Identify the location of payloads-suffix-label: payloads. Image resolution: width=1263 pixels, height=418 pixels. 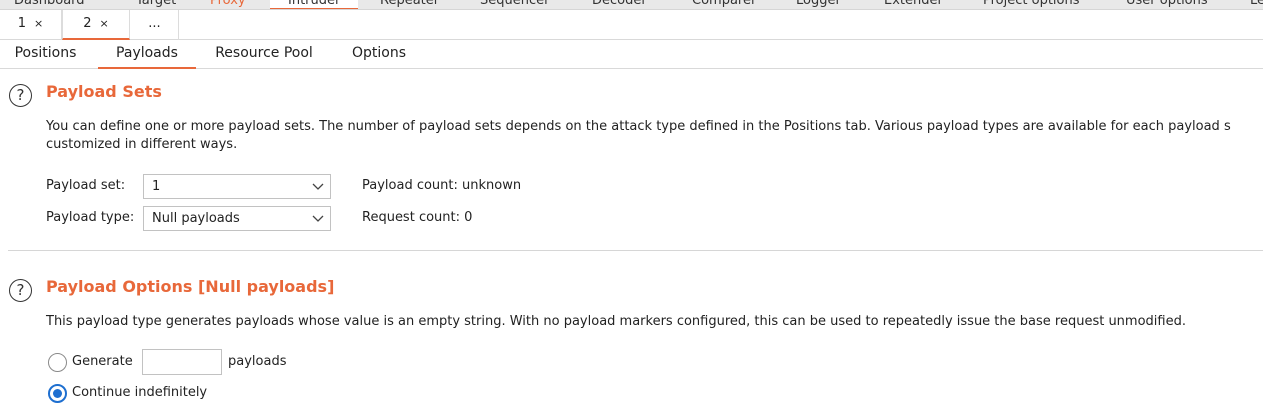
(257, 361).